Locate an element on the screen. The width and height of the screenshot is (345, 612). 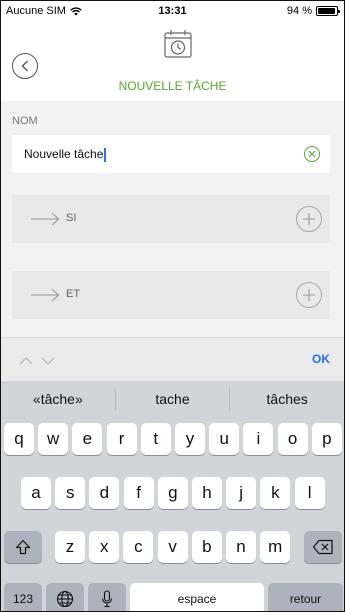
suggestion-item: tâches is located at coordinates (287, 399).